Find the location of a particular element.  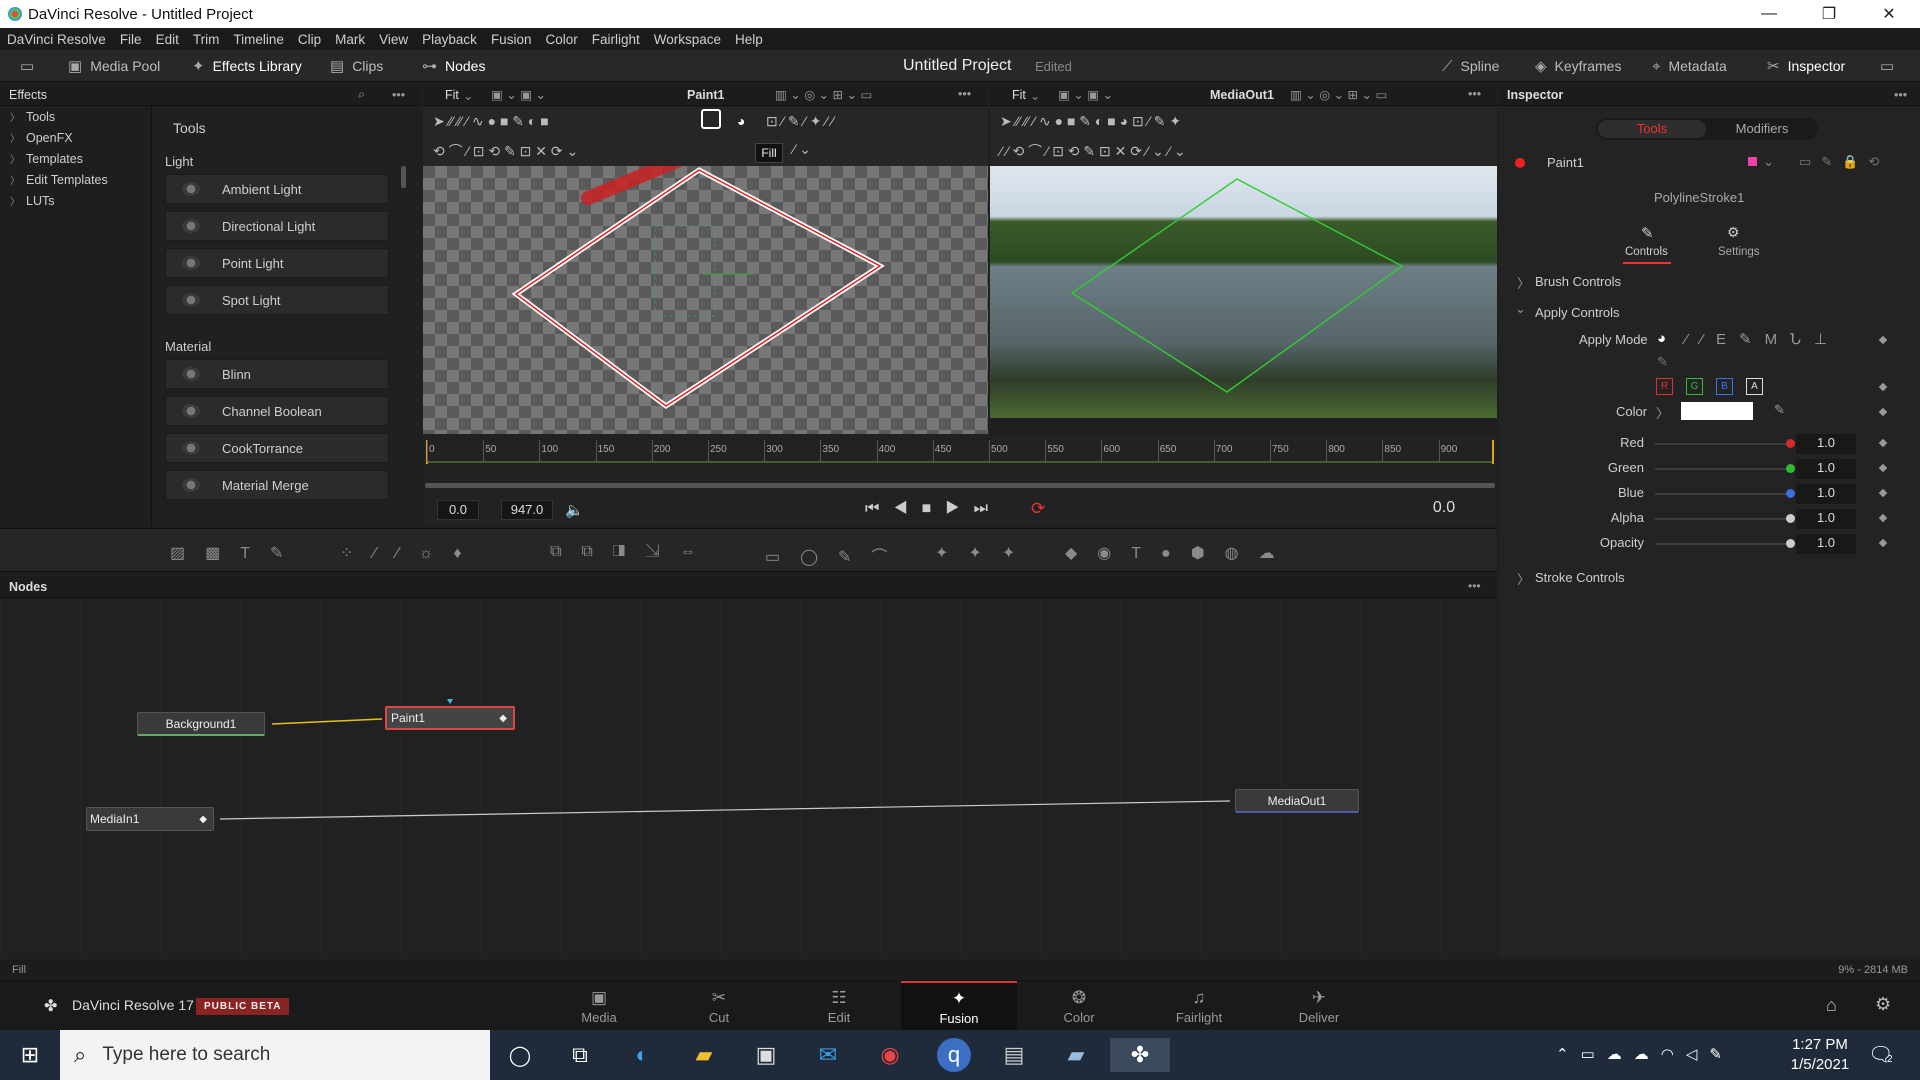

fill-tool-icon: ◕ is located at coordinates (741, 121).